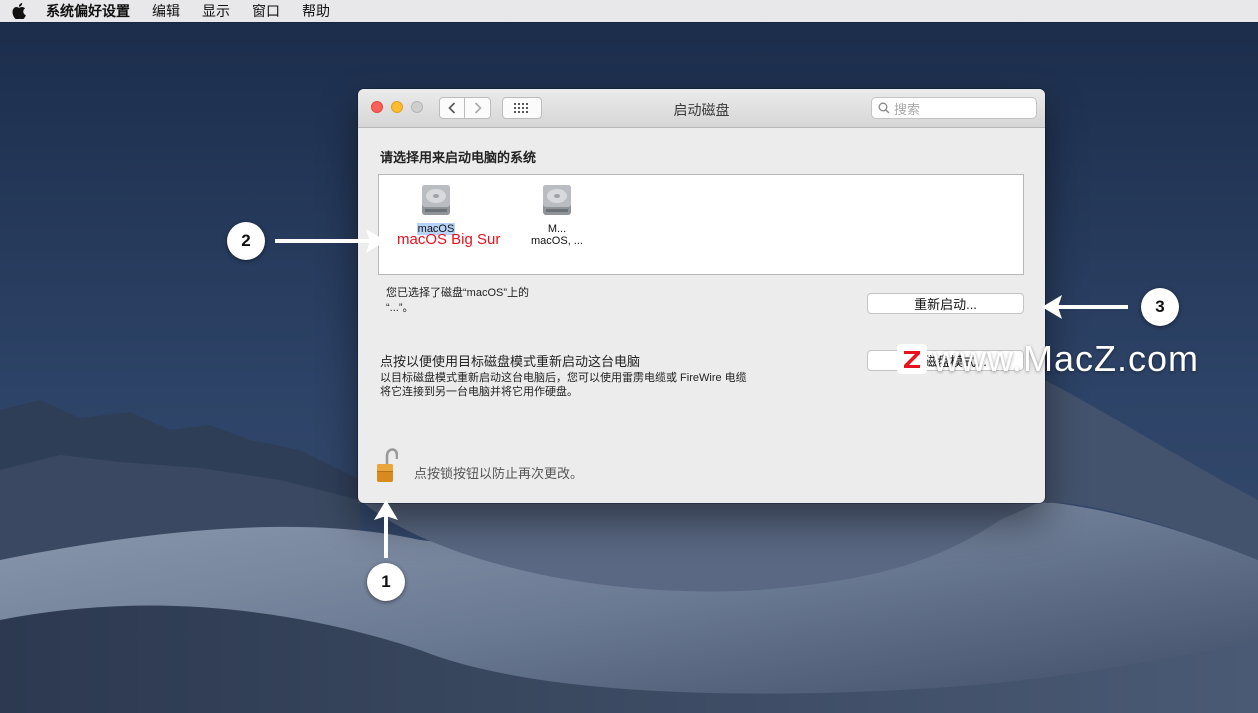 This screenshot has height=713, width=1258. What do you see at coordinates (1160, 307) in the screenshot?
I see `callout-3: 3` at bounding box center [1160, 307].